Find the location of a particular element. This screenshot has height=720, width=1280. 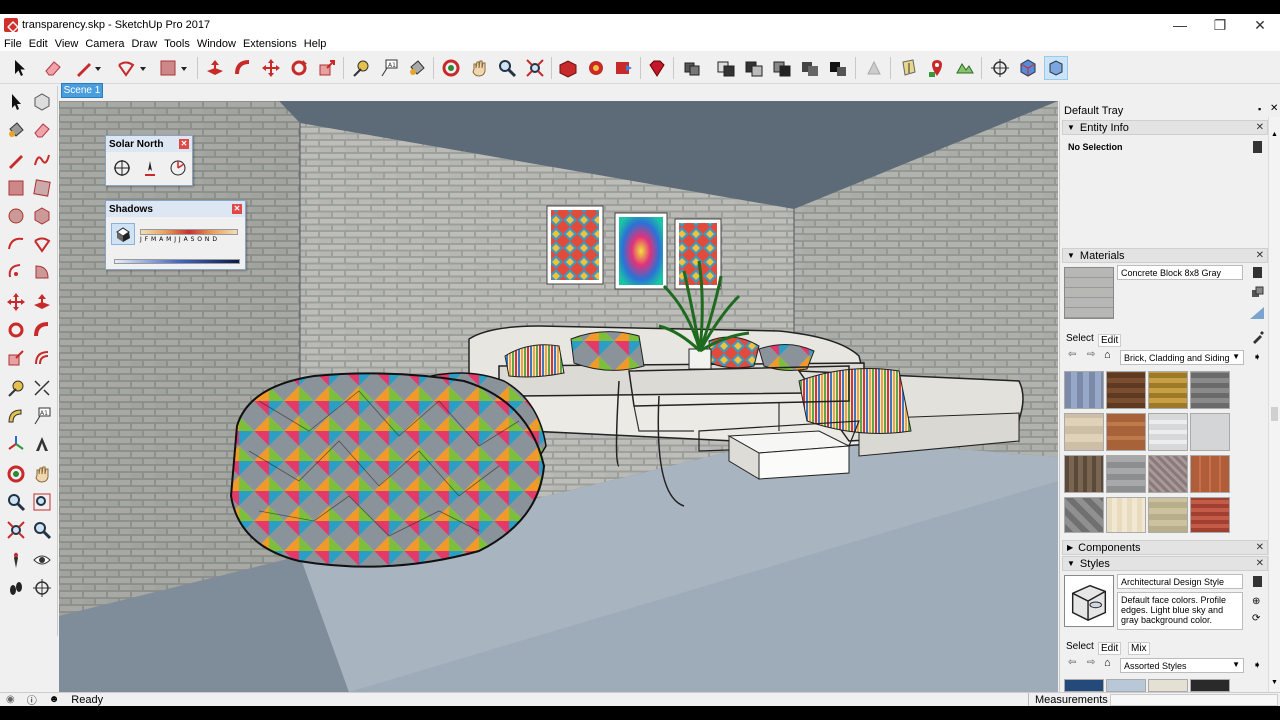

user-account-icon: ☻ is located at coordinates (54, 699).